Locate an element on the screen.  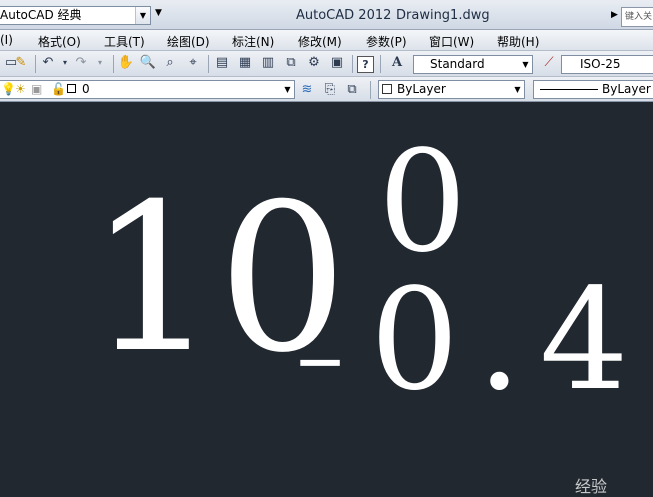
text-style-select: Standard ▼ is located at coordinates (473, 64).